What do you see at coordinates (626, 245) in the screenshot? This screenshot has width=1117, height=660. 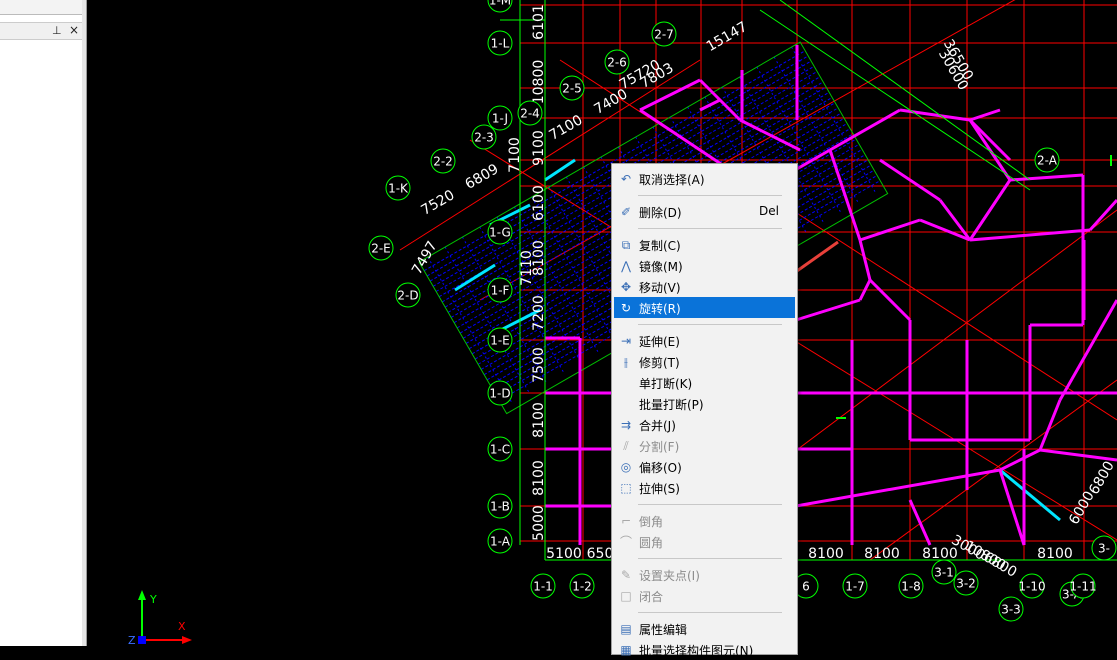 I see `copy-icon: ⧉` at bounding box center [626, 245].